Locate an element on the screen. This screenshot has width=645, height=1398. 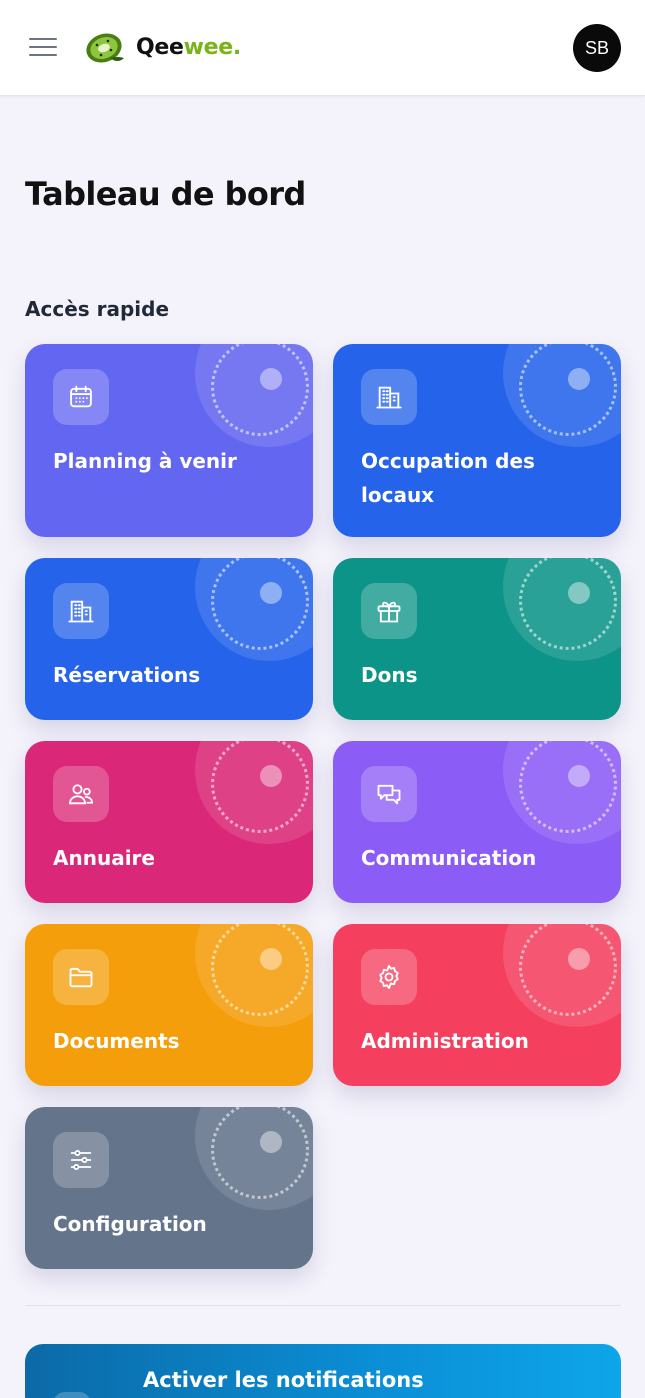
logo-text-green: wee. is located at coordinates (212, 47).